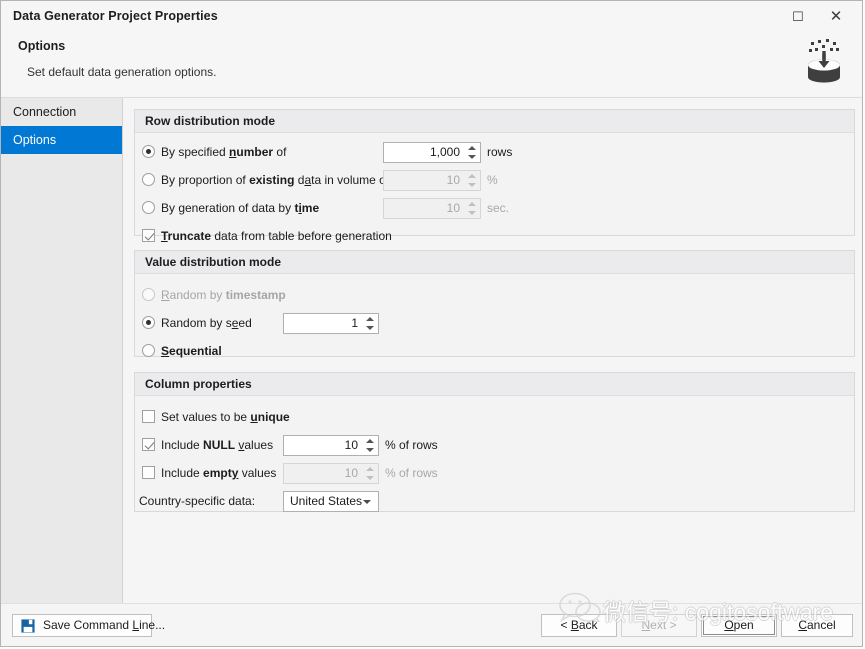 The height and width of the screenshot is (649, 865). I want to click on rows-unit-label: rows, so click(500, 152).